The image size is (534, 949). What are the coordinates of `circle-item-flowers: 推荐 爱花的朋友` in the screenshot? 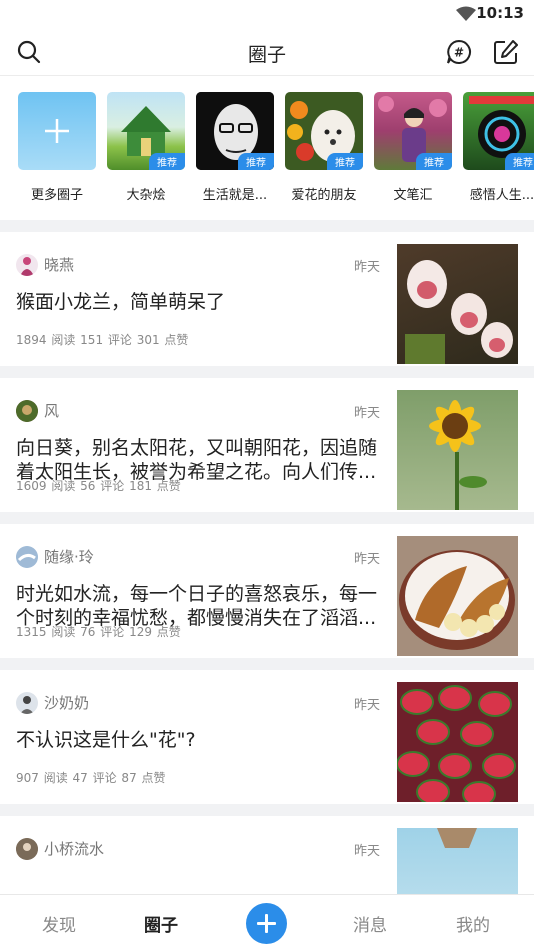 It's located at (324, 147).